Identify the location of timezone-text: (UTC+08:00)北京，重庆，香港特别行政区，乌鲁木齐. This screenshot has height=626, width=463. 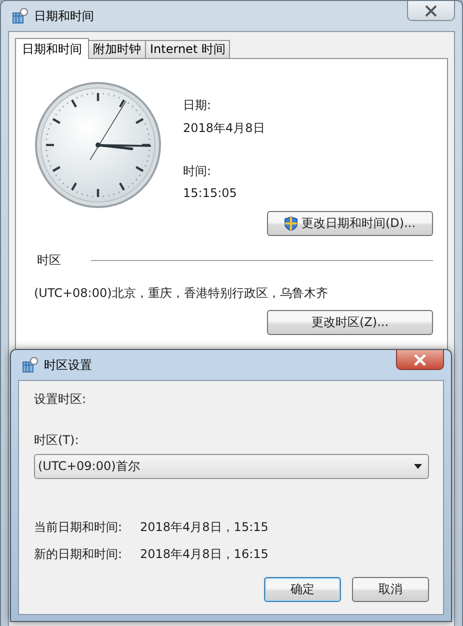
(181, 293).